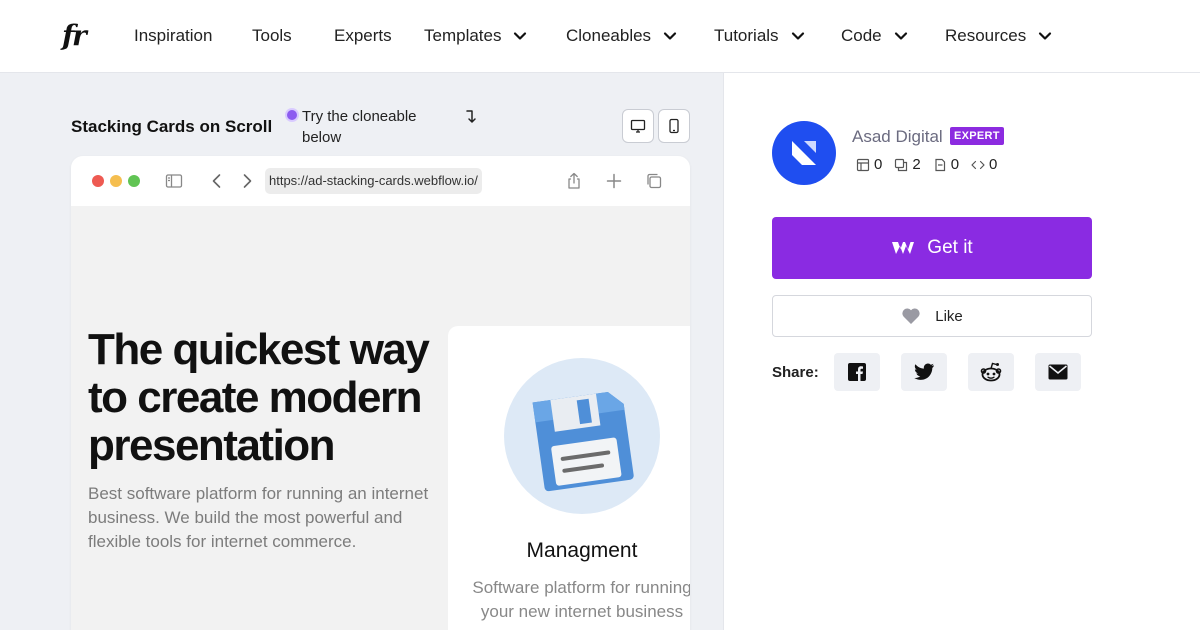 The width and height of the screenshot is (1200, 630). I want to click on cloneables-stat: 2, so click(907, 164).